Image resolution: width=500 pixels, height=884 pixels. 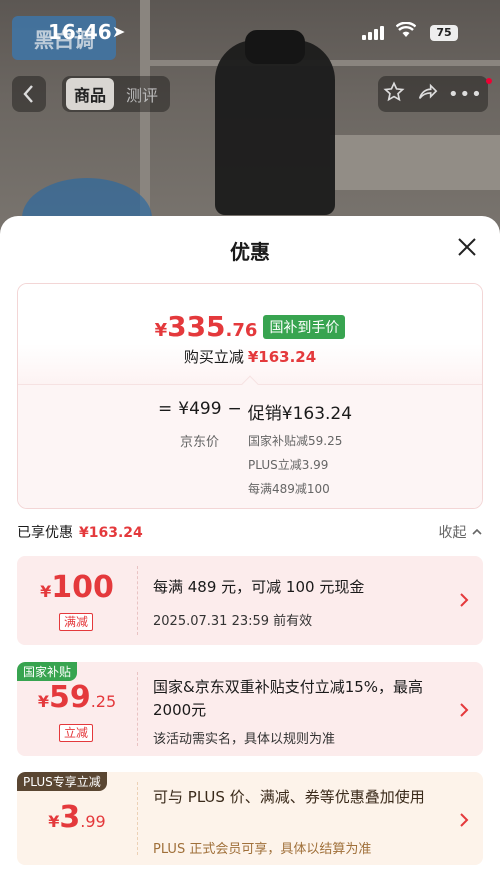 I want to click on tab-product: 商品, so click(x=90, y=94).